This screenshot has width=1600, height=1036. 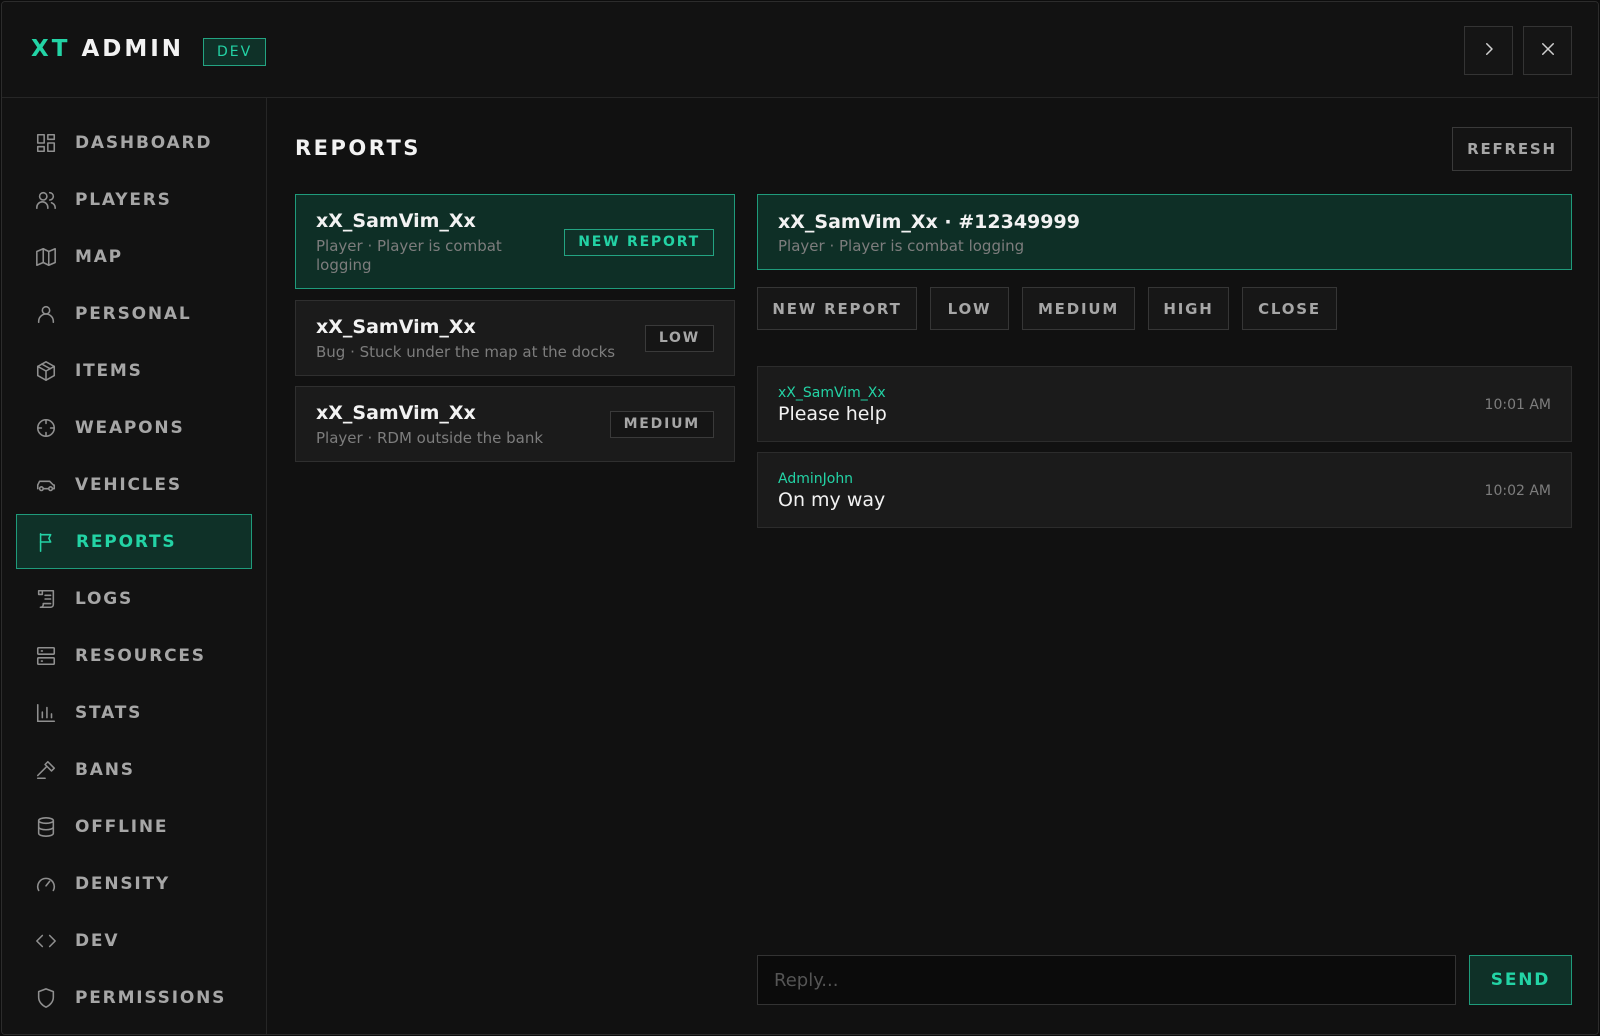 I want to click on sidebar-item-label: VEHICLES, so click(x=128, y=484).